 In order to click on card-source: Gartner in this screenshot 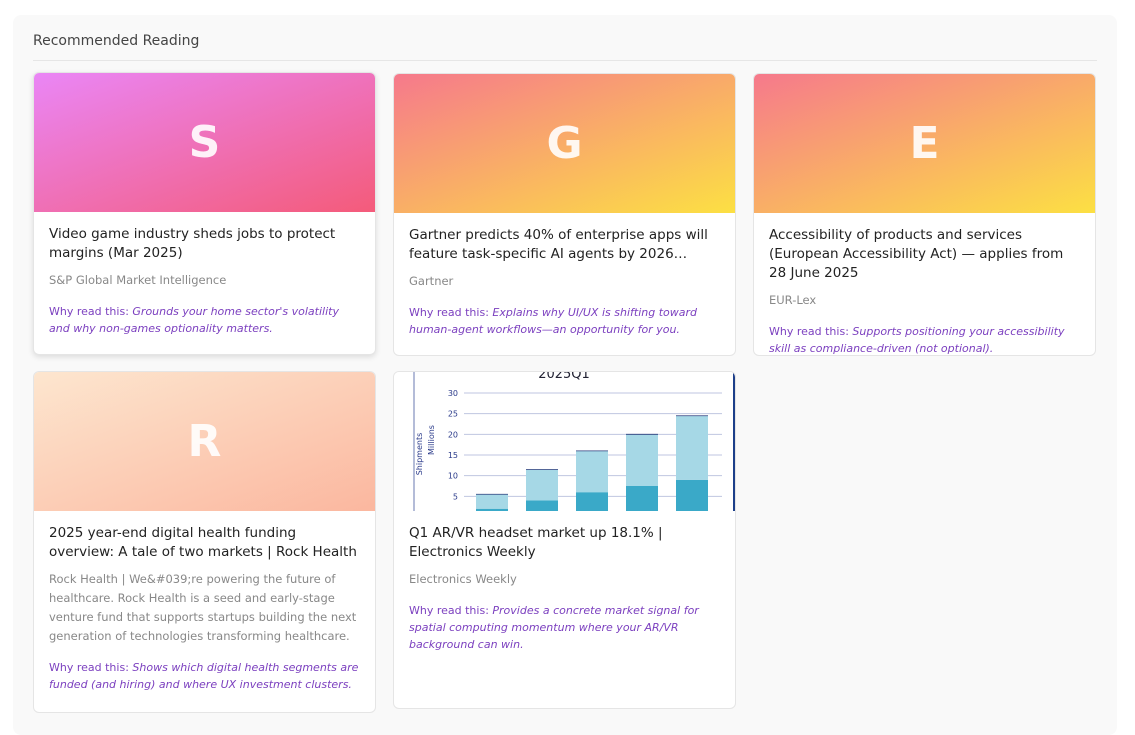, I will do `click(431, 281)`.